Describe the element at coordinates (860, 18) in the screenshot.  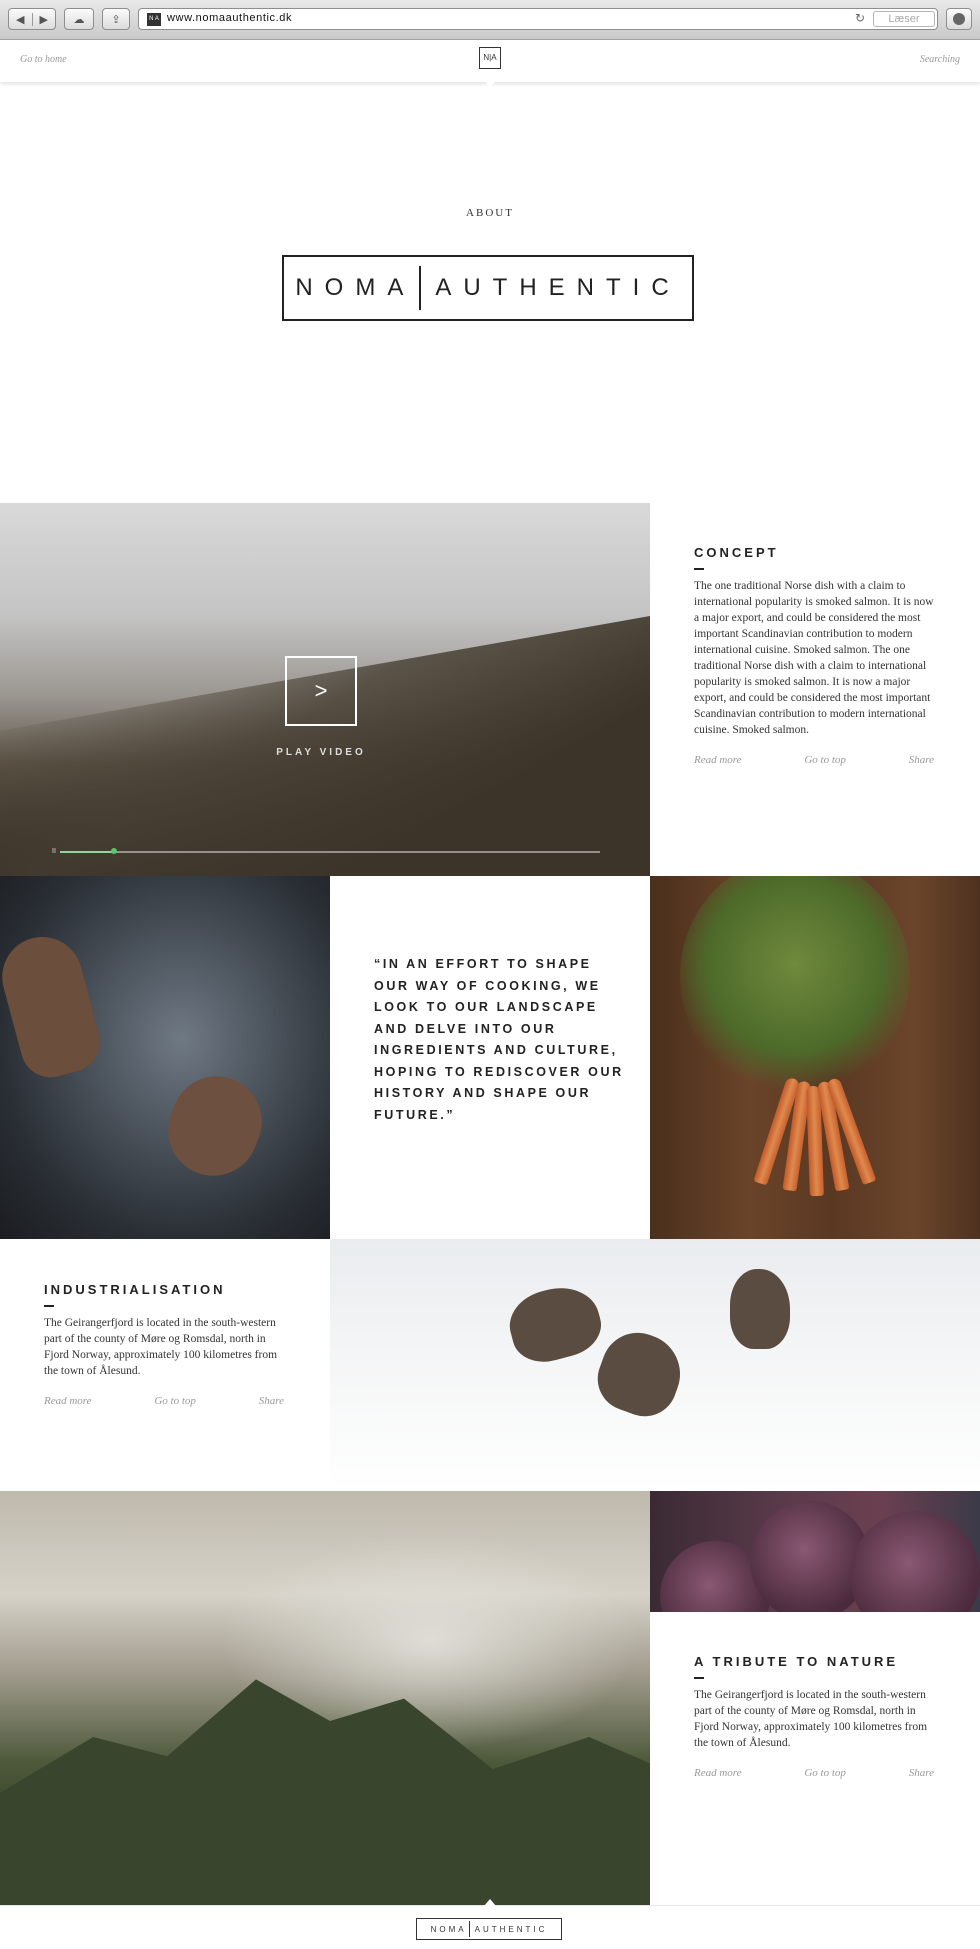
I see `reload-icon: ↻` at that location.